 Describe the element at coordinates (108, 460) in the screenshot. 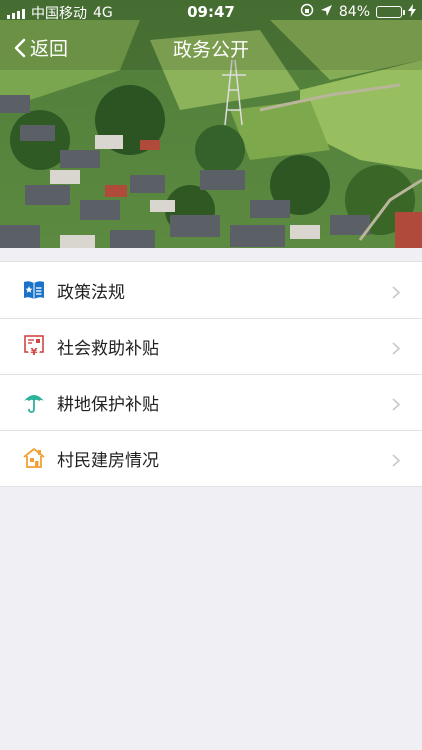

I see `menu-item-label: 村民建房情况` at that location.